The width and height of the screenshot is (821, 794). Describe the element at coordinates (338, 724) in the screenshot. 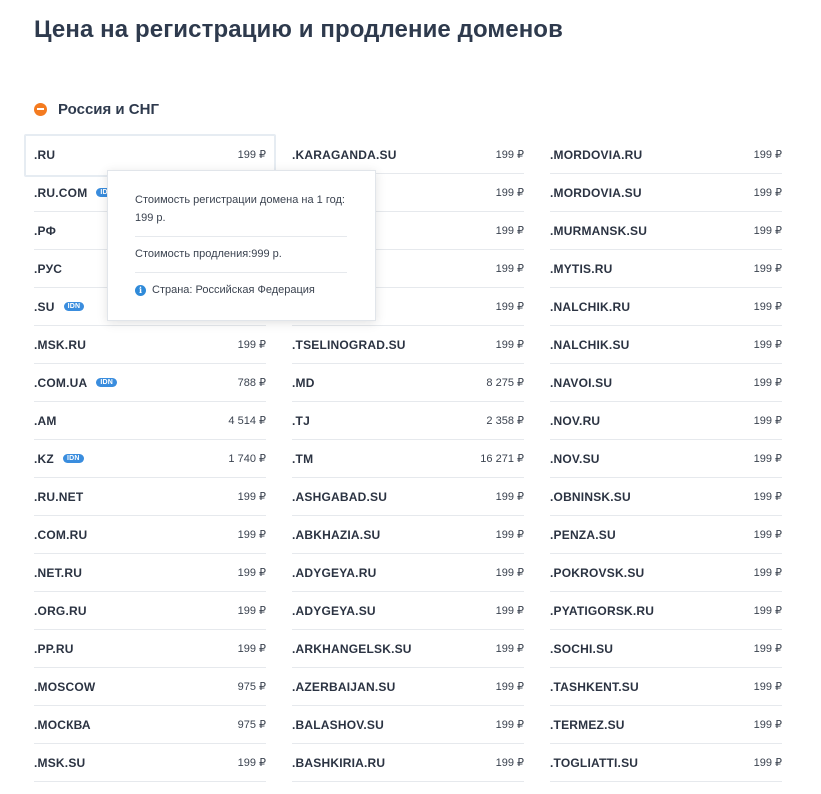

I see `domain-name: .BALASHOV.SU` at that location.